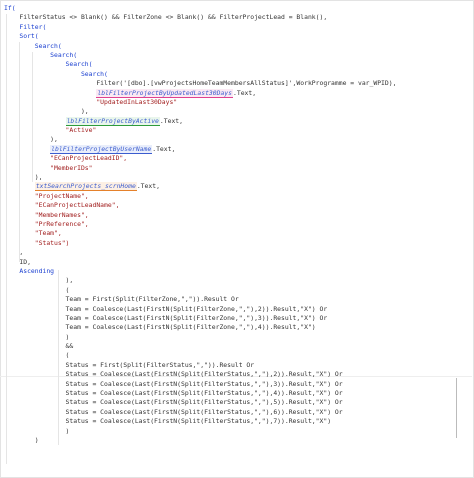  Describe the element at coordinates (21, 36) in the screenshot. I see `code-token: Sort(` at that location.